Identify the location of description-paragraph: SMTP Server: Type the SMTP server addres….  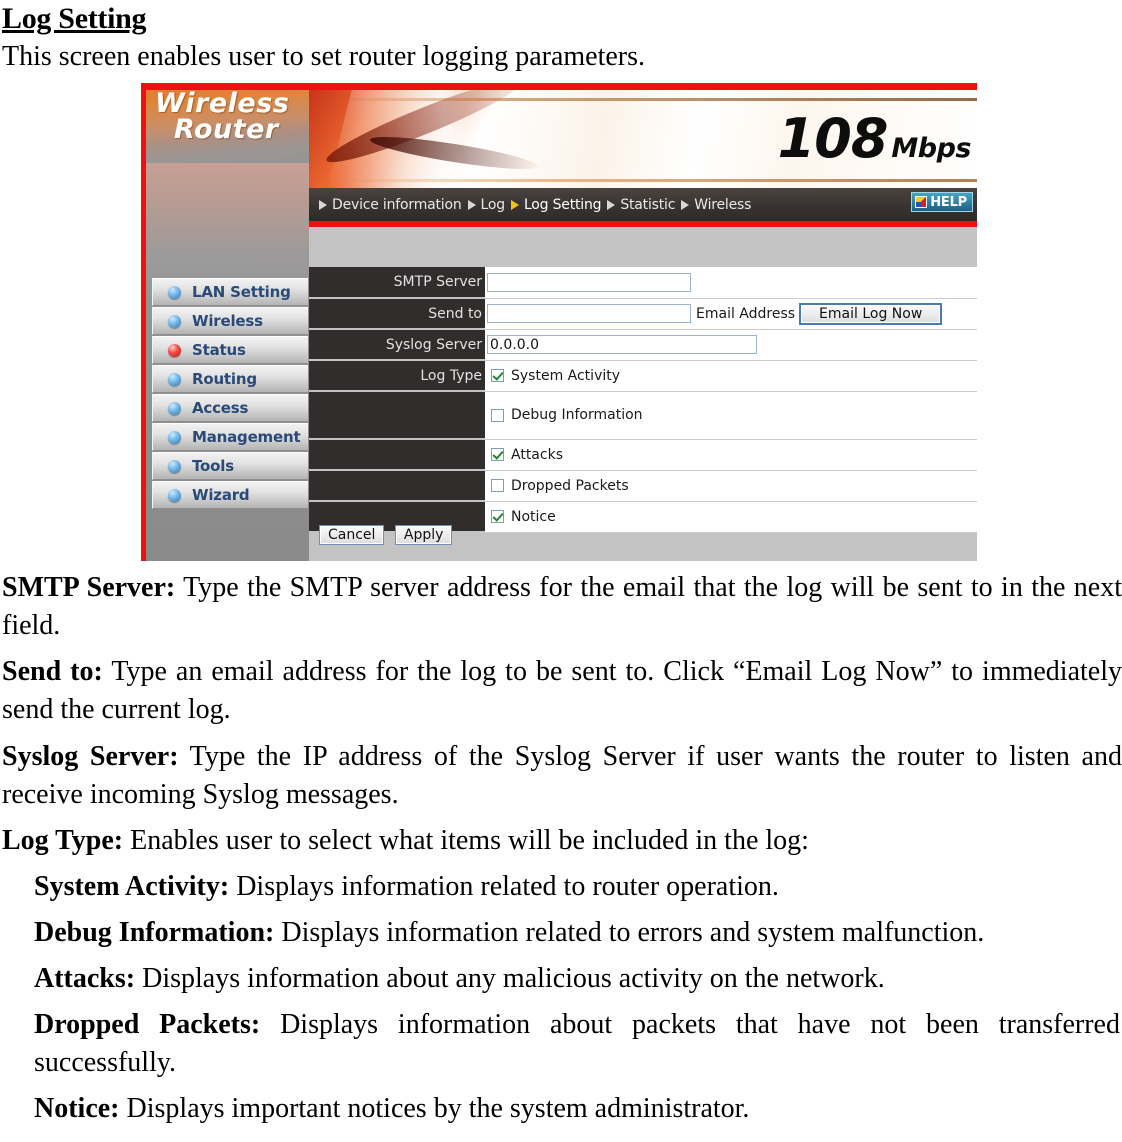
(562, 607).